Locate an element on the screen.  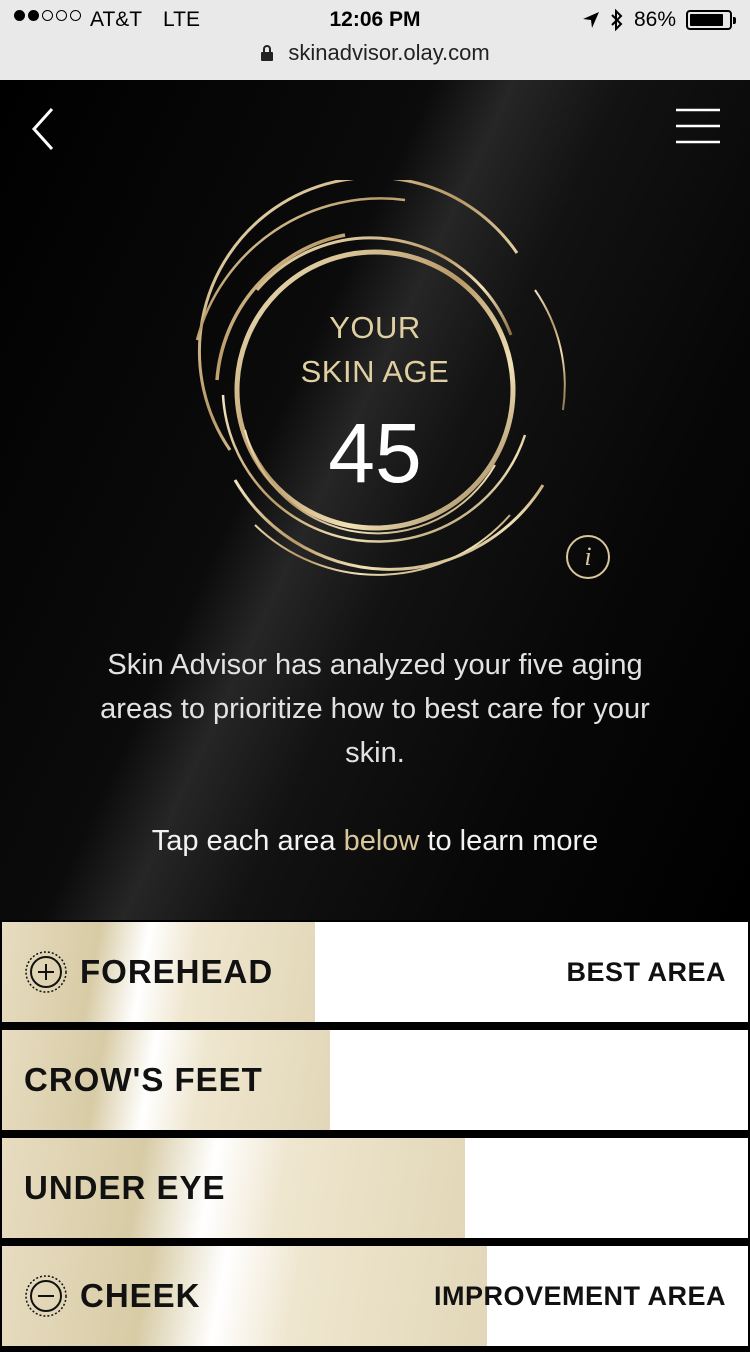
skin-age-label-line2: SKIN AGE is located at coordinates (375, 371).